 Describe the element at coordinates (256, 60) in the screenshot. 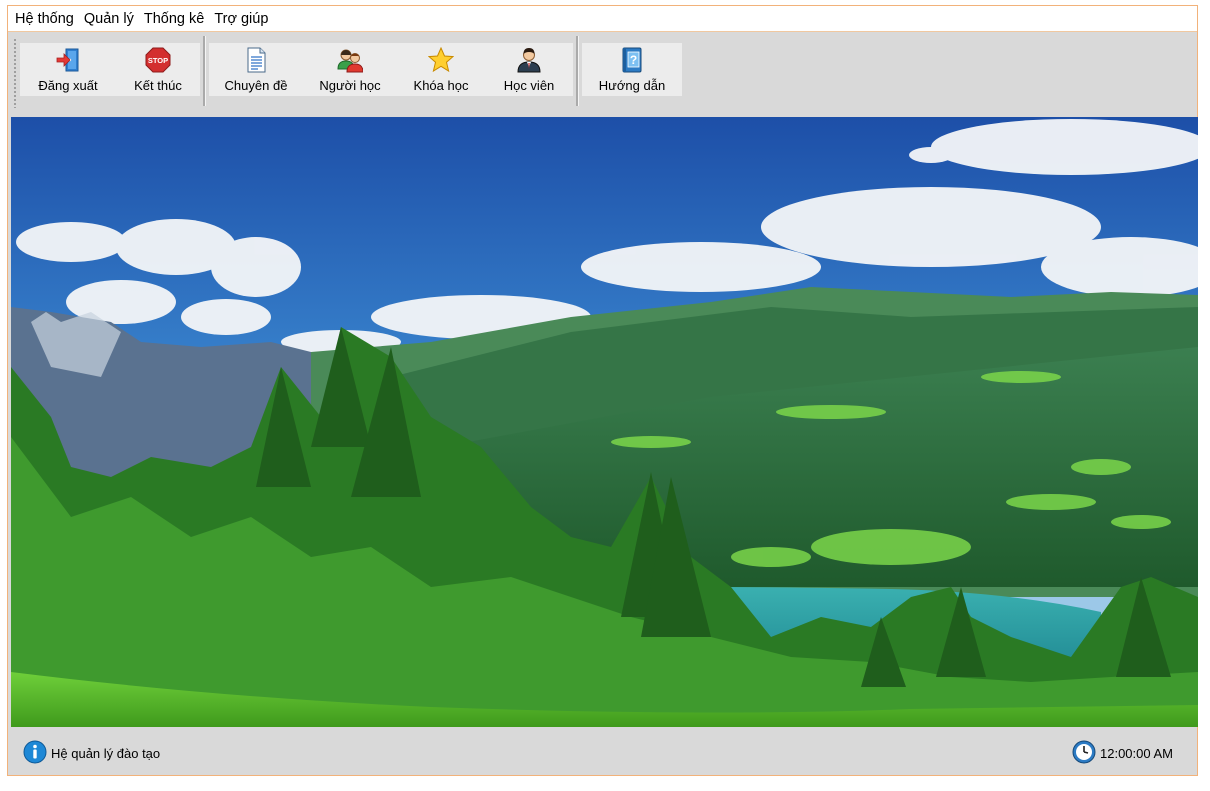

I see `document-icon` at that location.